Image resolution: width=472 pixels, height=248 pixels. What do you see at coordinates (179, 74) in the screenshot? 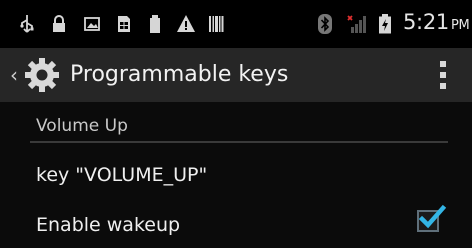
I see `page-title: Programmable keys` at bounding box center [179, 74].